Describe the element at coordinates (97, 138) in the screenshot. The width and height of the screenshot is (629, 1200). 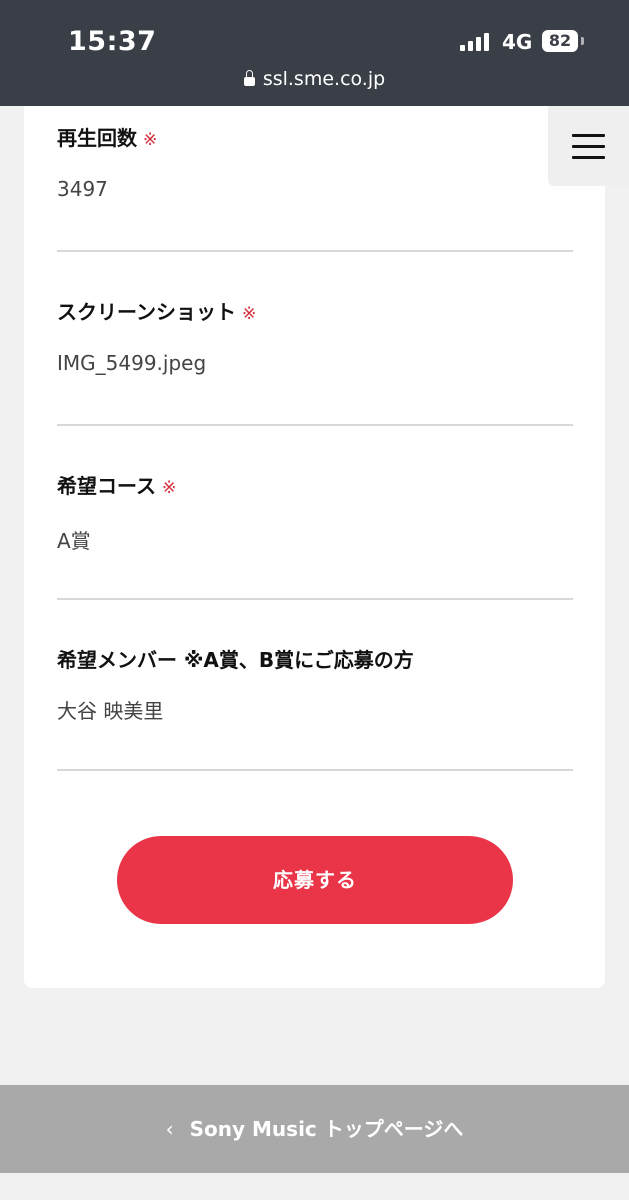
I see `field-label: 再生回数` at that location.